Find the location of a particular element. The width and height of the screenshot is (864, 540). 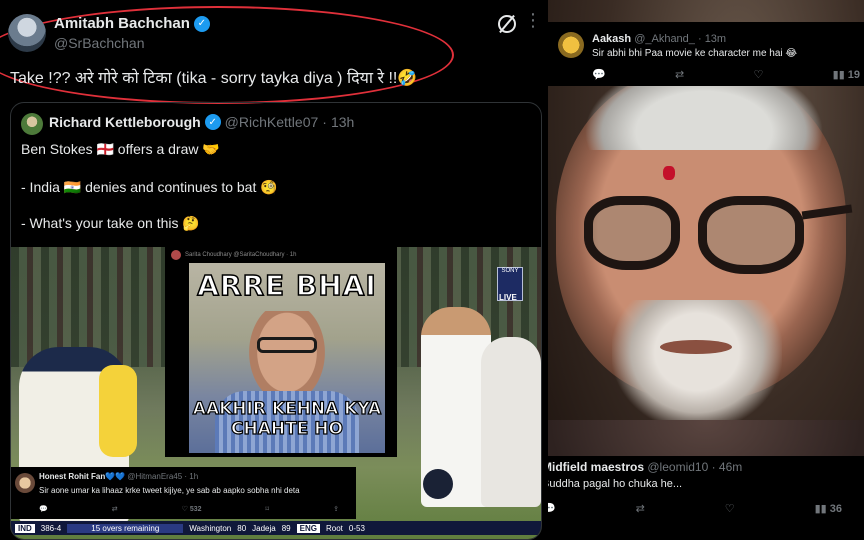

overs-remaining: 15 overs remaining is located at coordinates (125, 528).